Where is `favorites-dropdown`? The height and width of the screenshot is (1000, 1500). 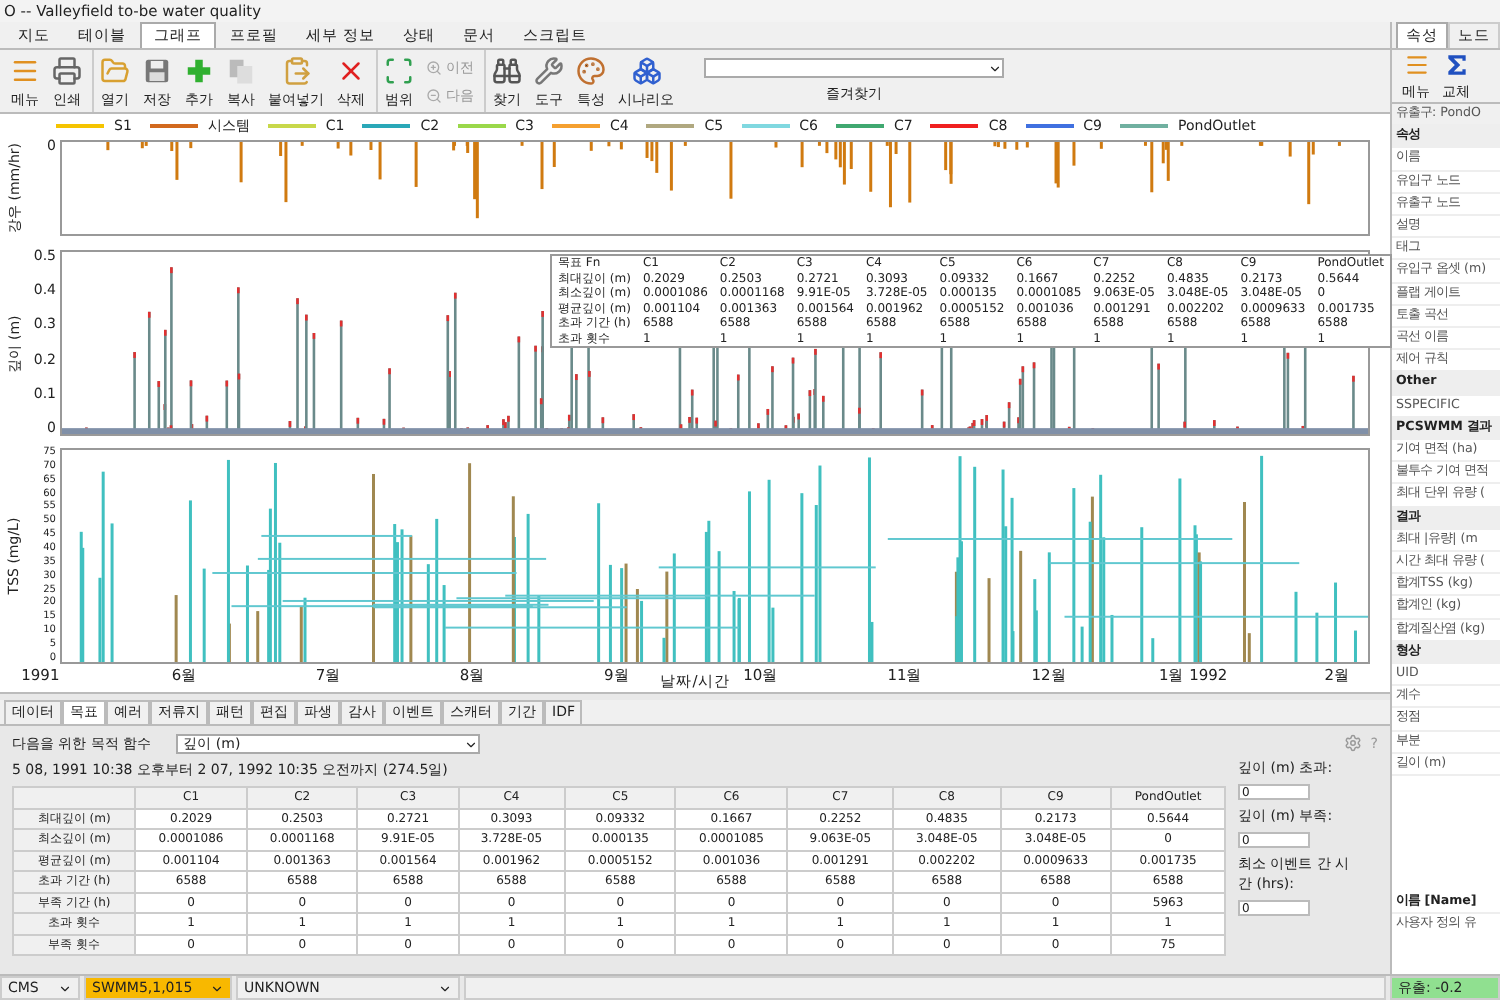 favorites-dropdown is located at coordinates (854, 68).